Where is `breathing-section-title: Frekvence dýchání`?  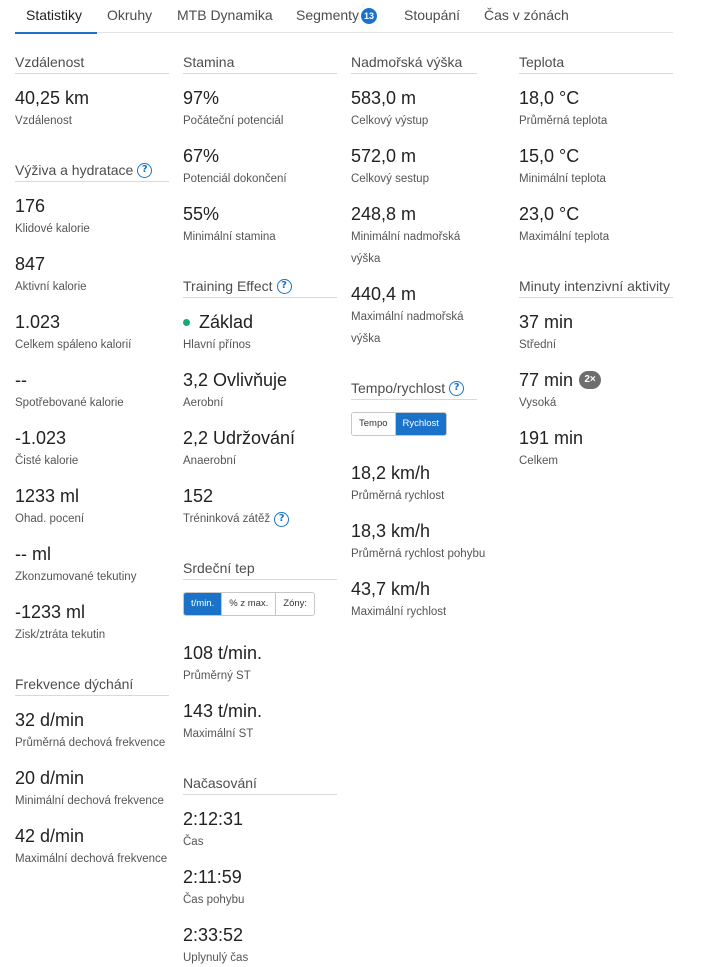 breathing-section-title: Frekvence dýchání is located at coordinates (92, 686).